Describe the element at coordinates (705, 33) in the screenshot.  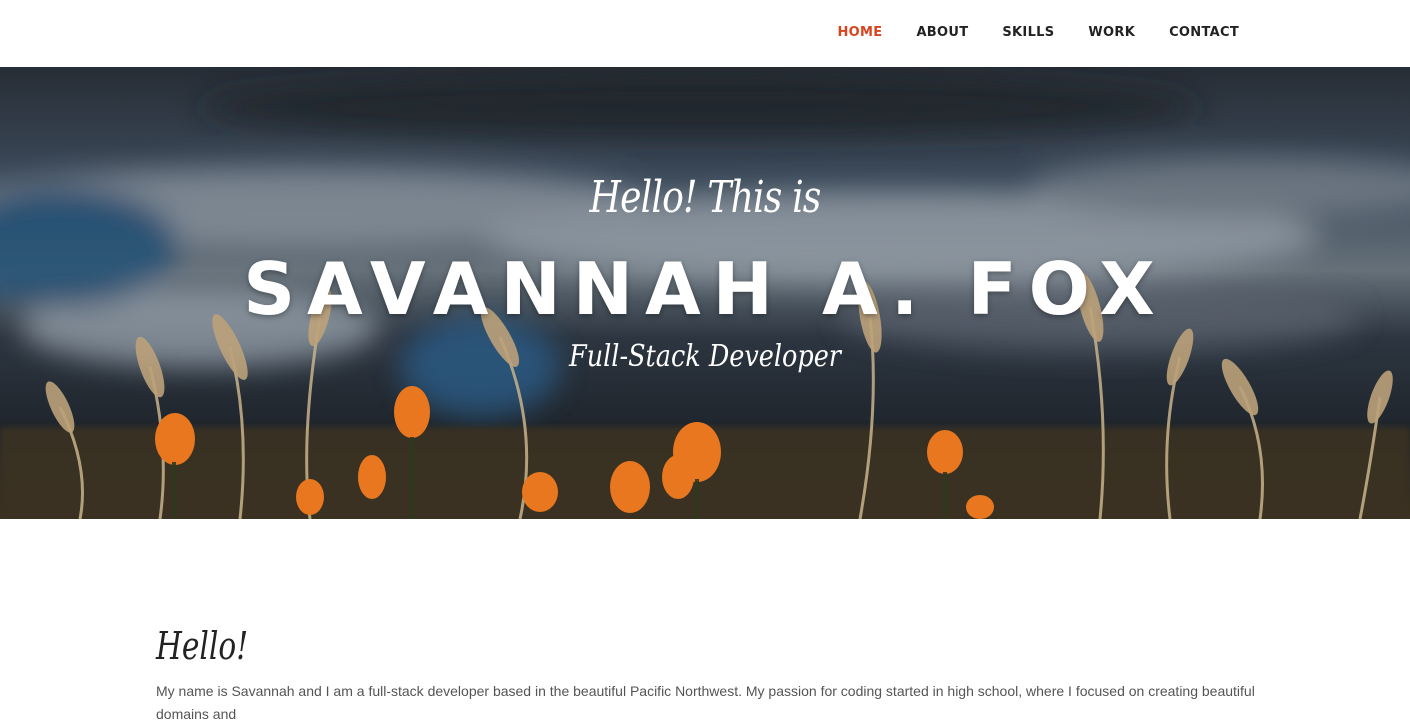
I see `top-navigation-bar: HOME ABOUT SKILLS WORK CONTACT` at that location.